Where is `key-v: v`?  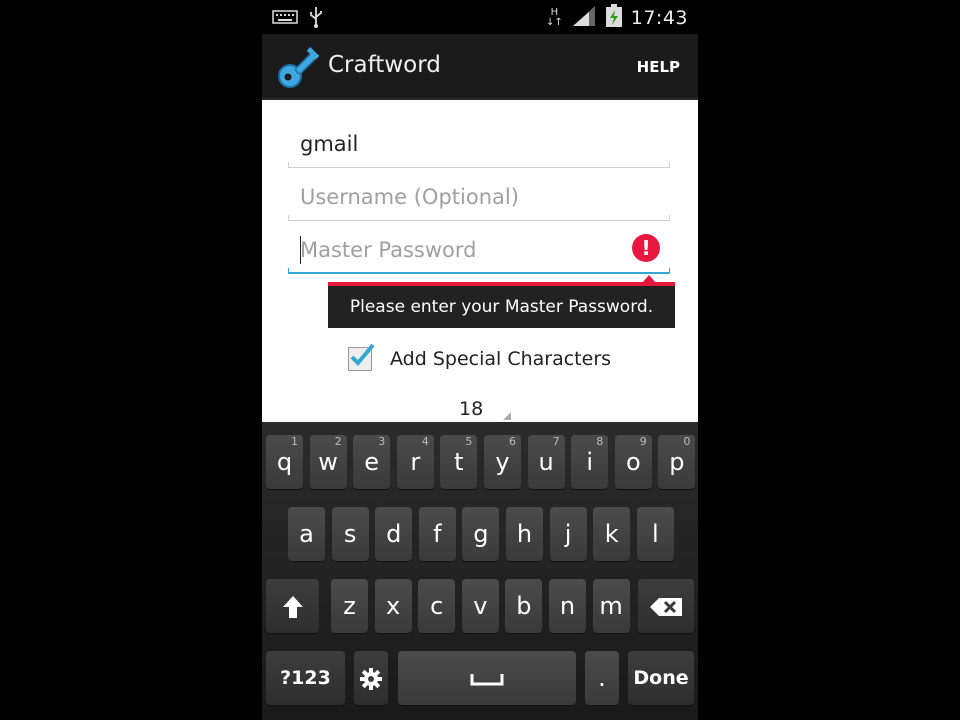 key-v: v is located at coordinates (480, 606).